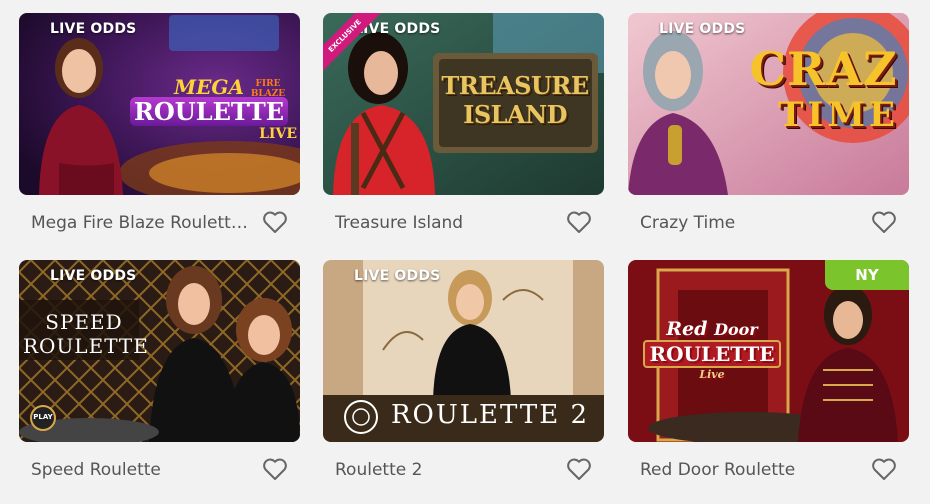 The height and width of the screenshot is (504, 930). Describe the element at coordinates (752, 470) in the screenshot. I see `game-title: Red Door Roulette` at that location.